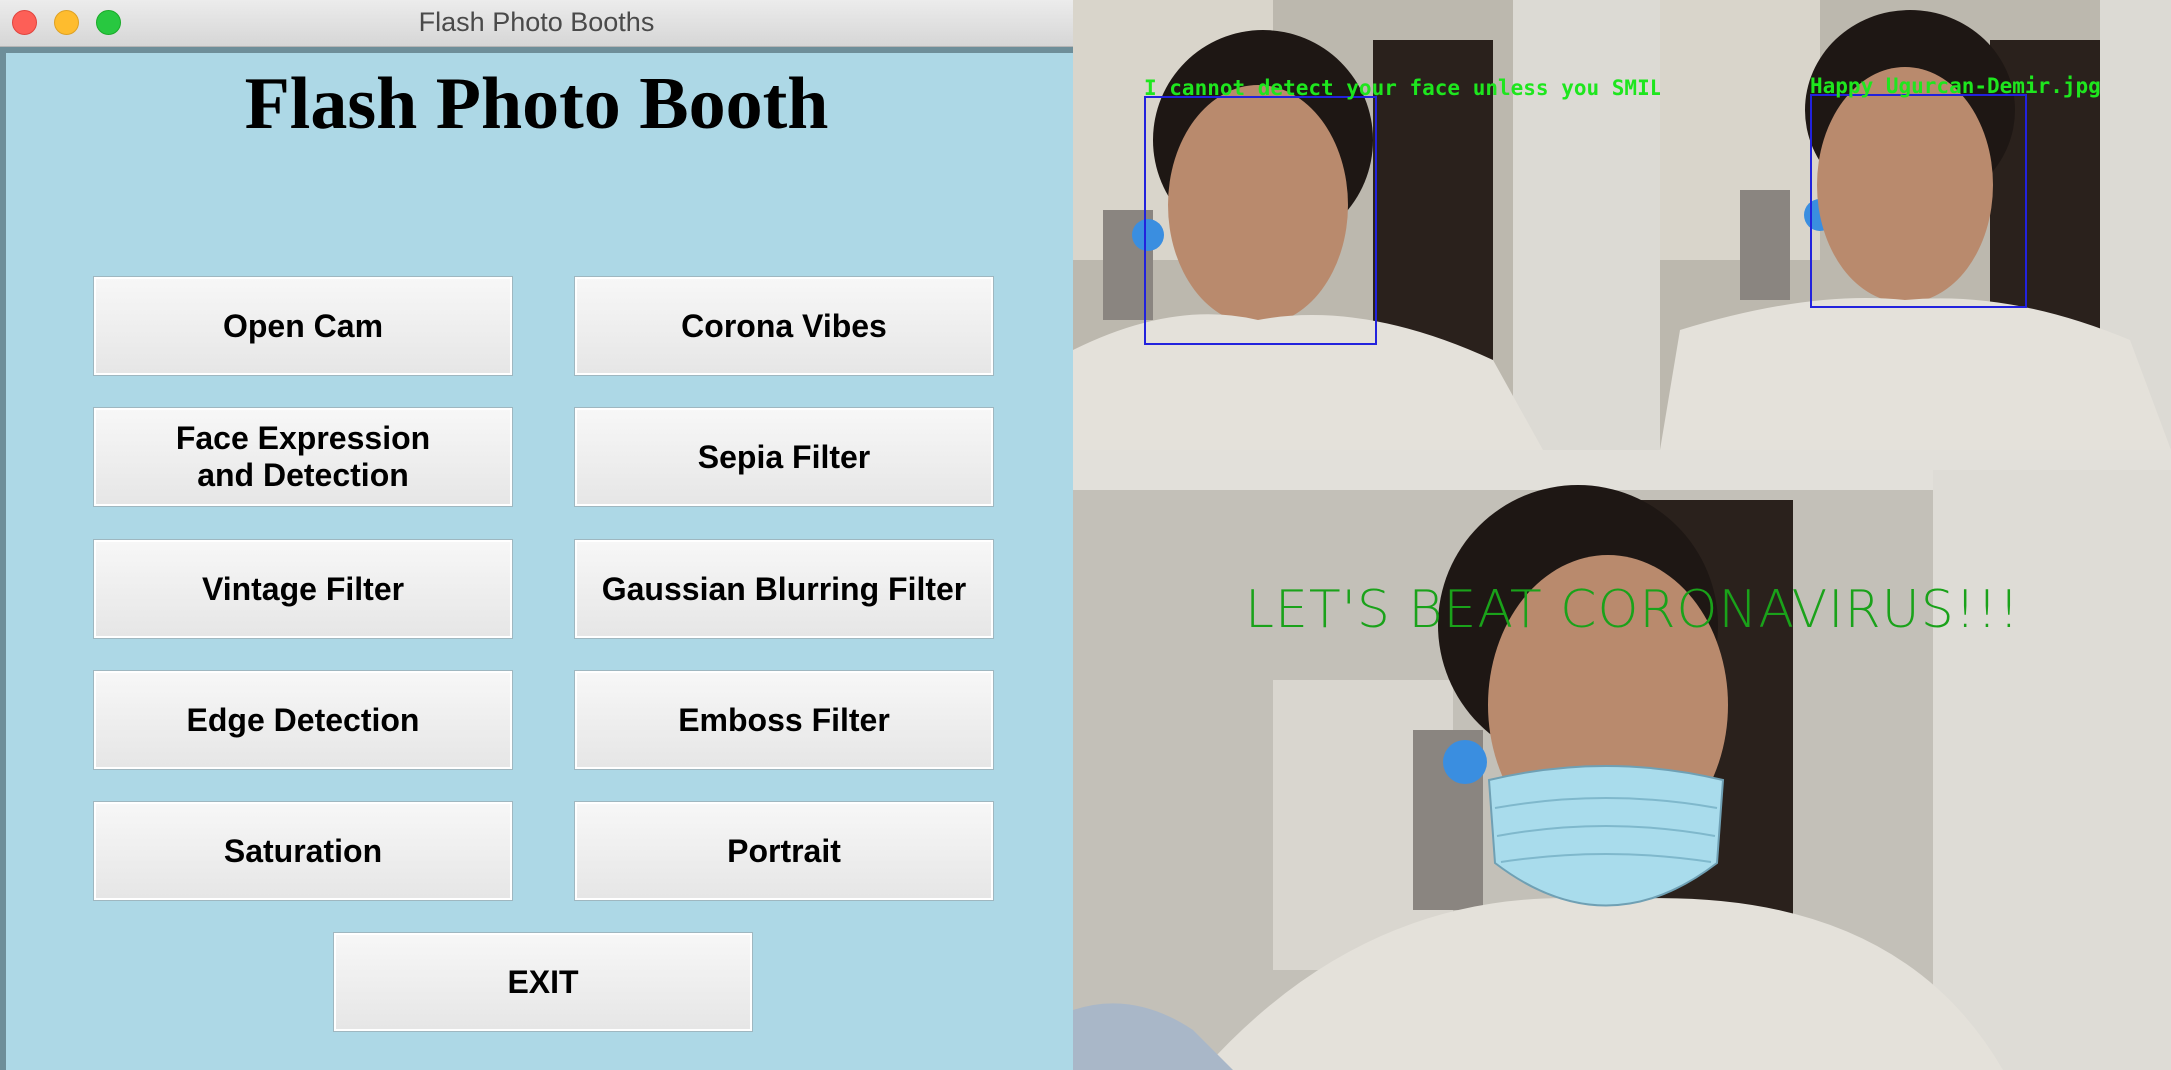 This screenshot has height=1070, width=2171. Describe the element at coordinates (536, 104) in the screenshot. I see `app-heading: Flash Photo Booth` at that location.